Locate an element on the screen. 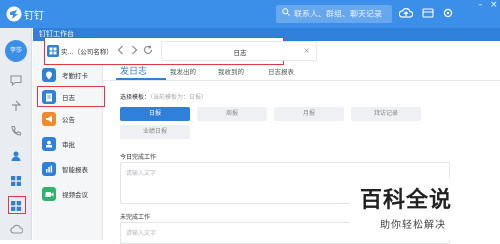 This screenshot has height=244, width=500. workbench-icon is located at coordinates (16, 181).